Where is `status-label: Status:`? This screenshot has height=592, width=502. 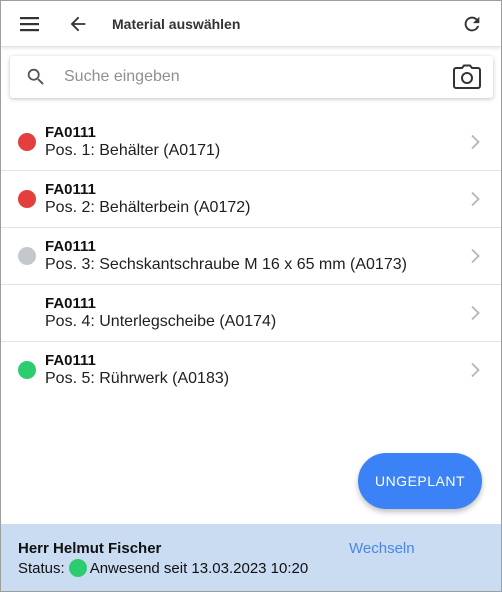 status-label: Status: is located at coordinates (41, 568).